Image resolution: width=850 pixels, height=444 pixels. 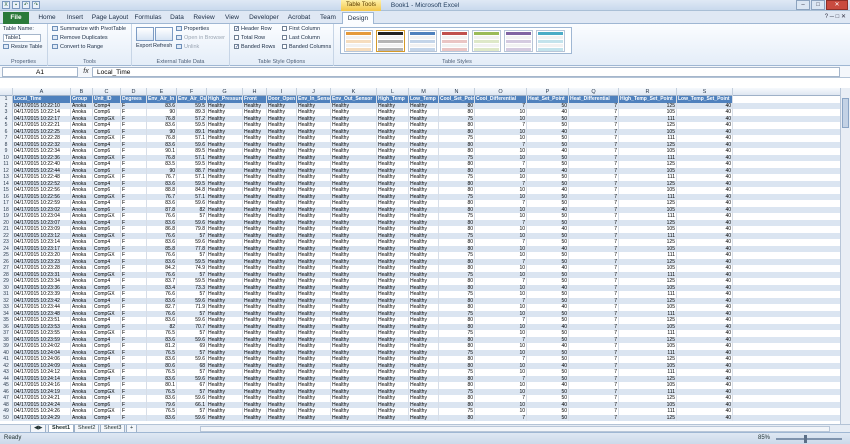 What do you see at coordinates (501, 92) in the screenshot?
I see `column-header-O: O` at bounding box center [501, 92].